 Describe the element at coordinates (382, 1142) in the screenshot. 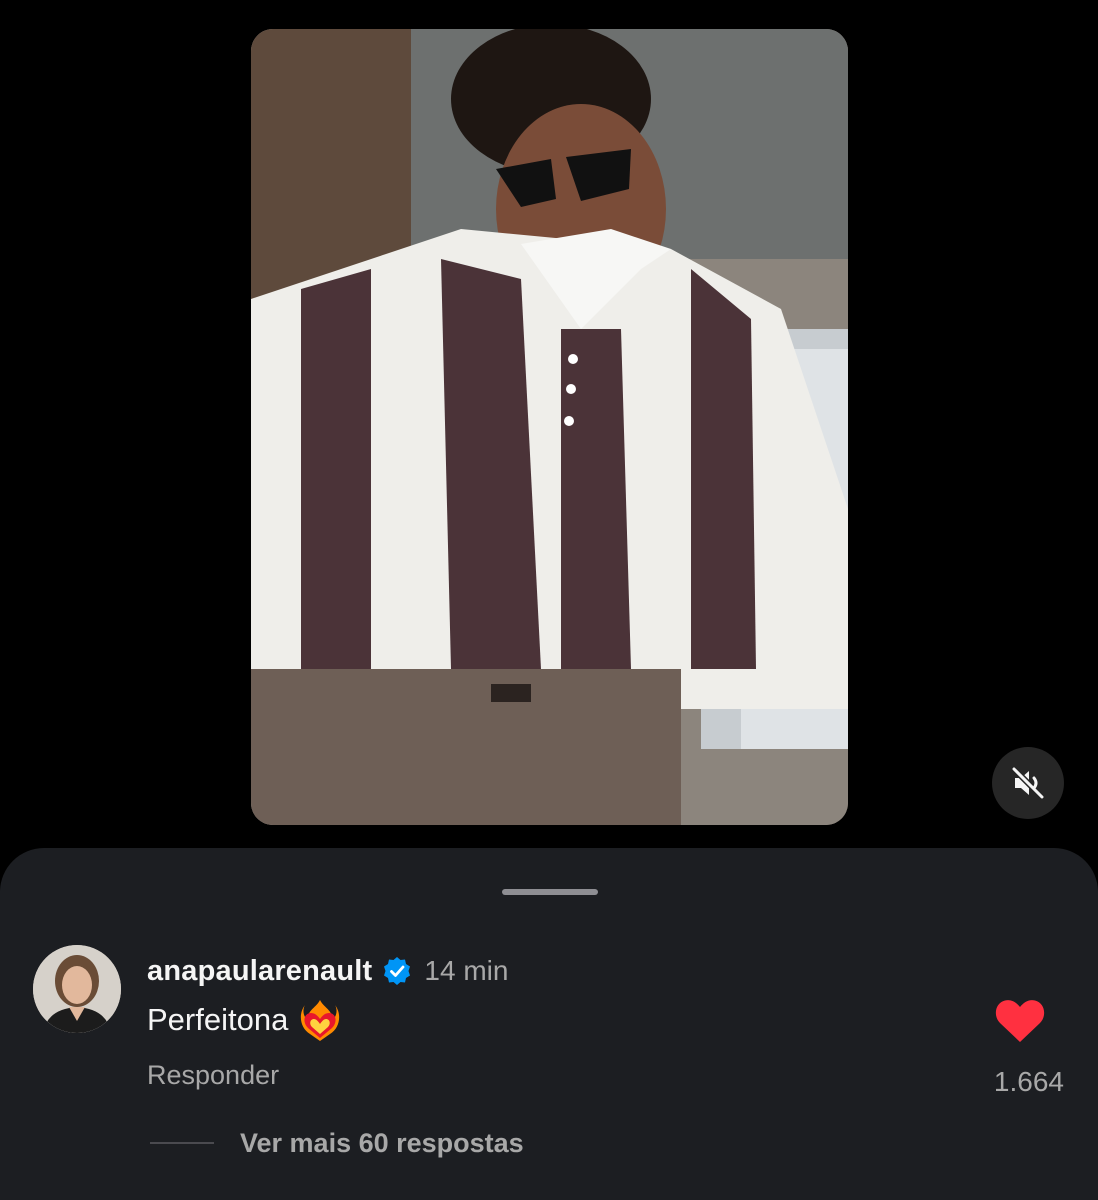

I see `view-more-replies-label: Ver mais 60 respostas` at that location.